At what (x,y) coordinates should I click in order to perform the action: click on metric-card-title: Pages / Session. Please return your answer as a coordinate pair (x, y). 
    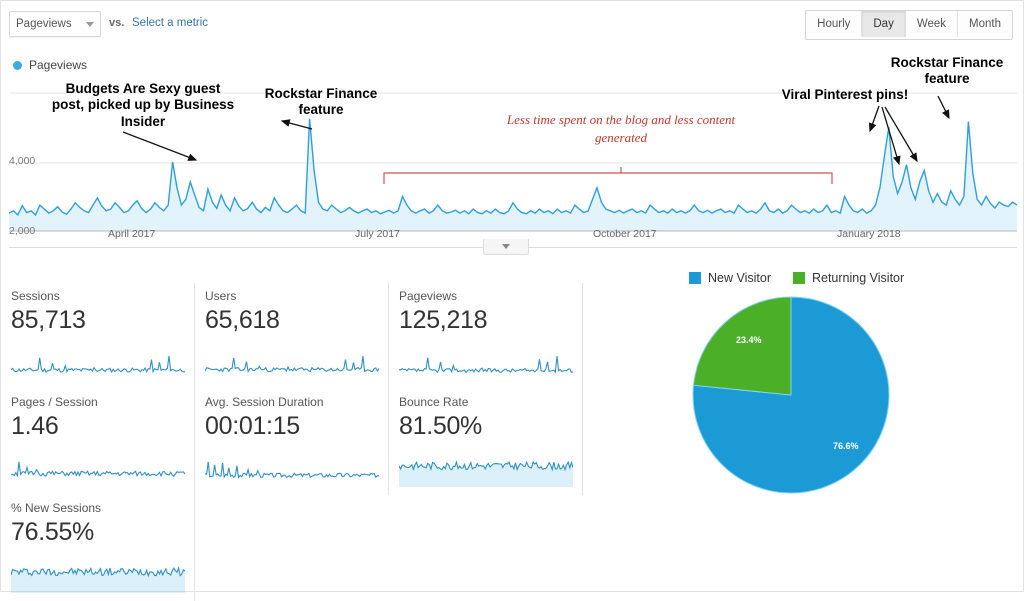
    Looking at the image, I should click on (54, 402).